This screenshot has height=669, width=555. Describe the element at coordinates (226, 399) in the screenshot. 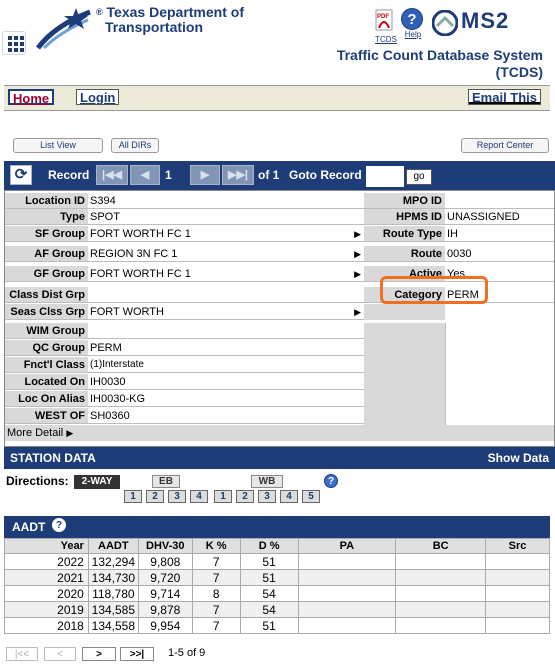

I see `loc-on-alias-value: IH0030-KG` at that location.